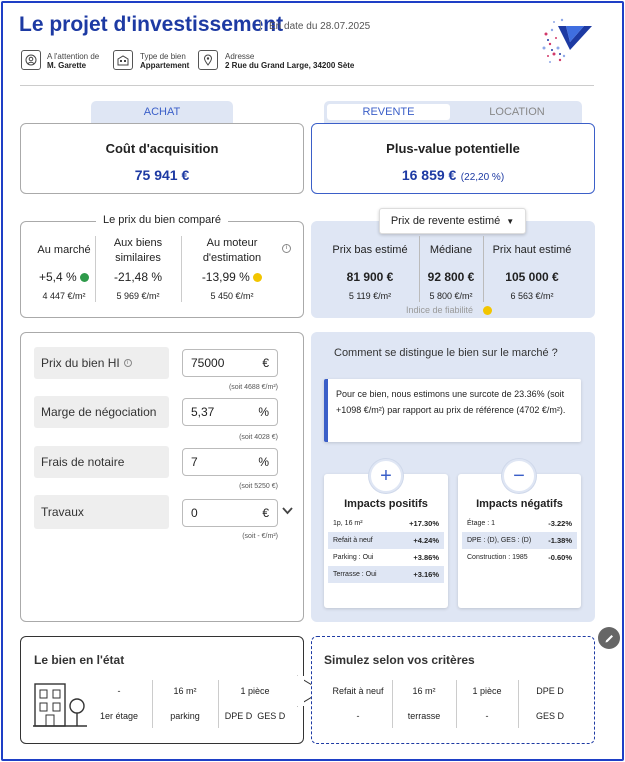 This screenshot has height=762, width=625. Describe the element at coordinates (151, 24) in the screenshot. I see `page-title: Le projet d'investissement` at that location.